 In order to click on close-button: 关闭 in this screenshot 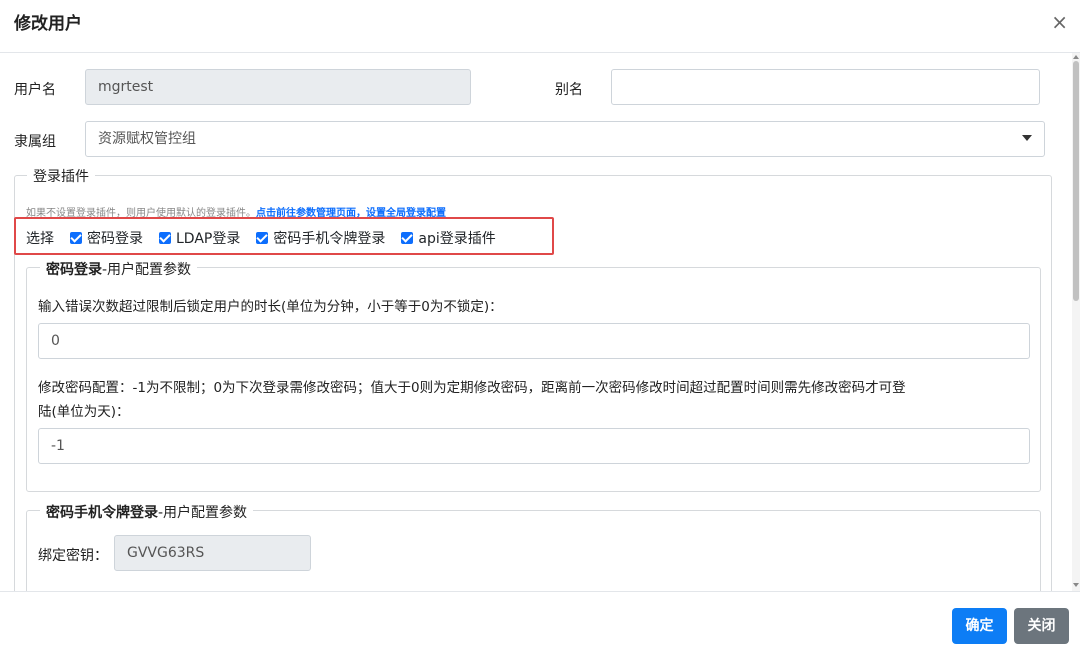, I will do `click(1041, 626)`.